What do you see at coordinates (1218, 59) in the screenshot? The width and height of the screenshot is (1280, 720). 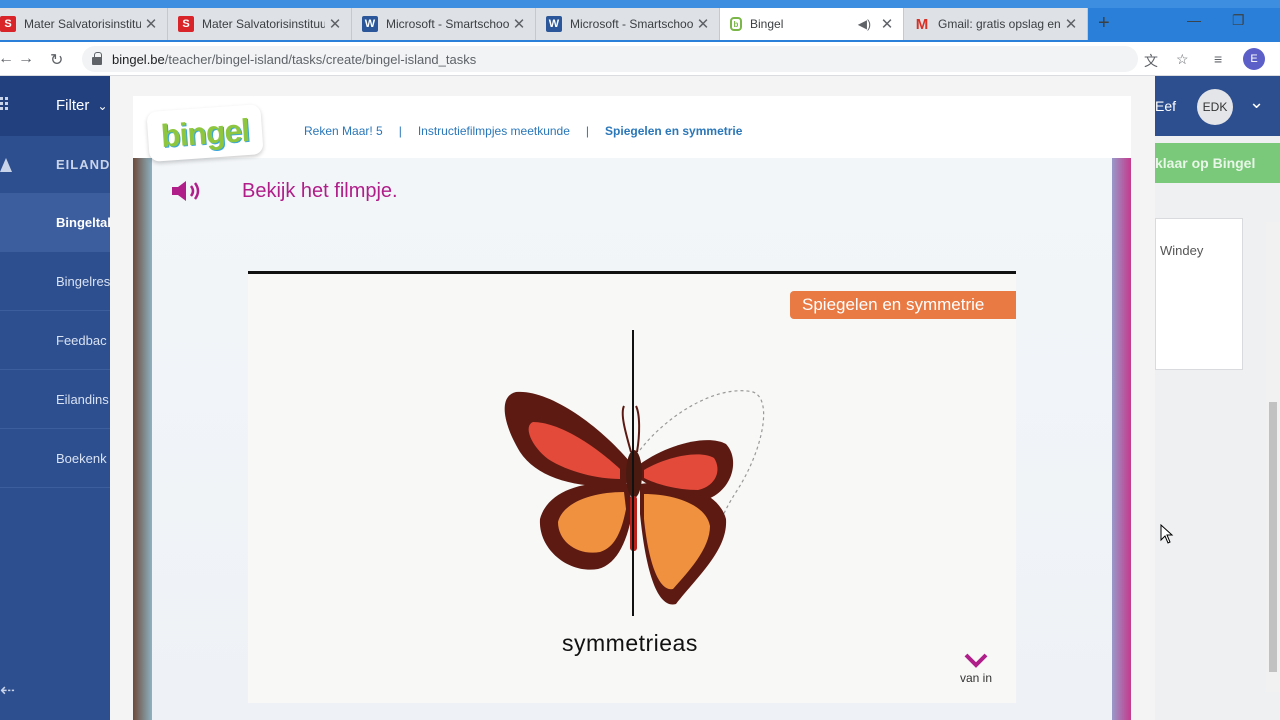 I see `media-control-icon: ≡` at bounding box center [1218, 59].